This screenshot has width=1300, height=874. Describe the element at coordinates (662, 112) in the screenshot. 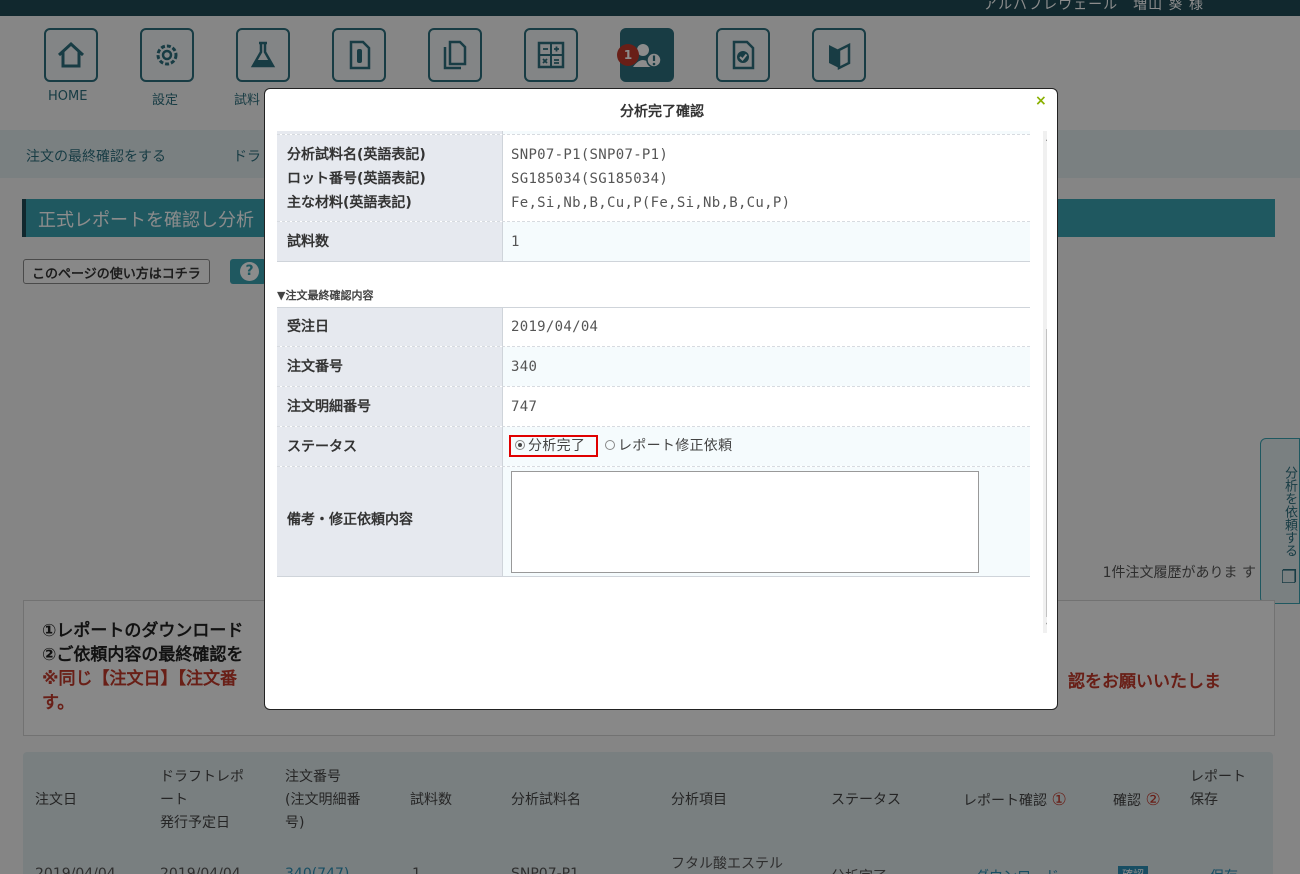

I see `dialog-title: 分析完了確認` at that location.